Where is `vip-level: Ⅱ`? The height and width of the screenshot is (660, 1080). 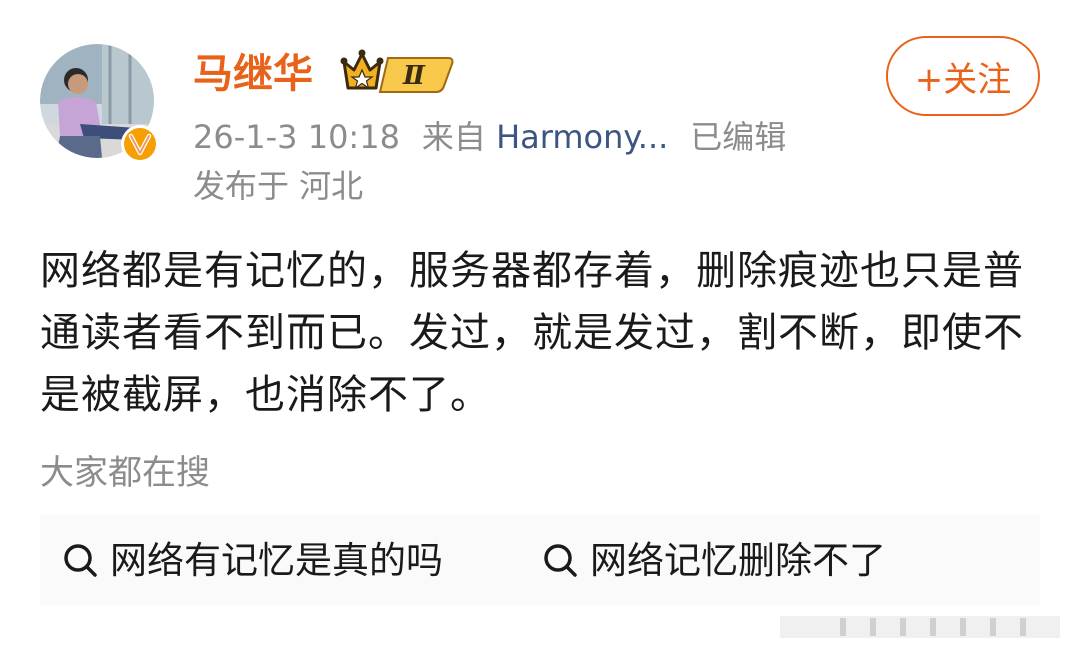 vip-level: Ⅱ is located at coordinates (414, 76).